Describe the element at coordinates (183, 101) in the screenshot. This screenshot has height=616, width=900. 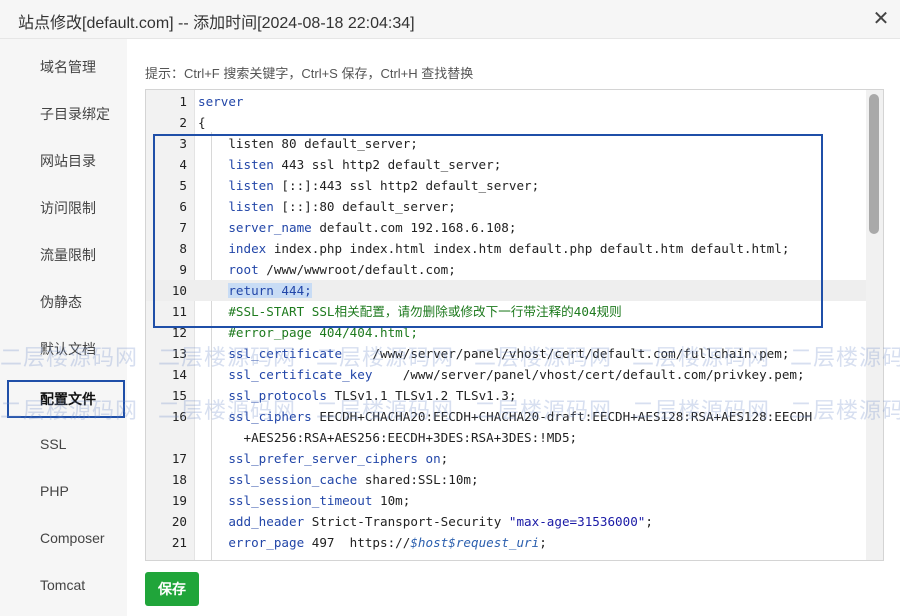
I see `line-number: 1` at that location.